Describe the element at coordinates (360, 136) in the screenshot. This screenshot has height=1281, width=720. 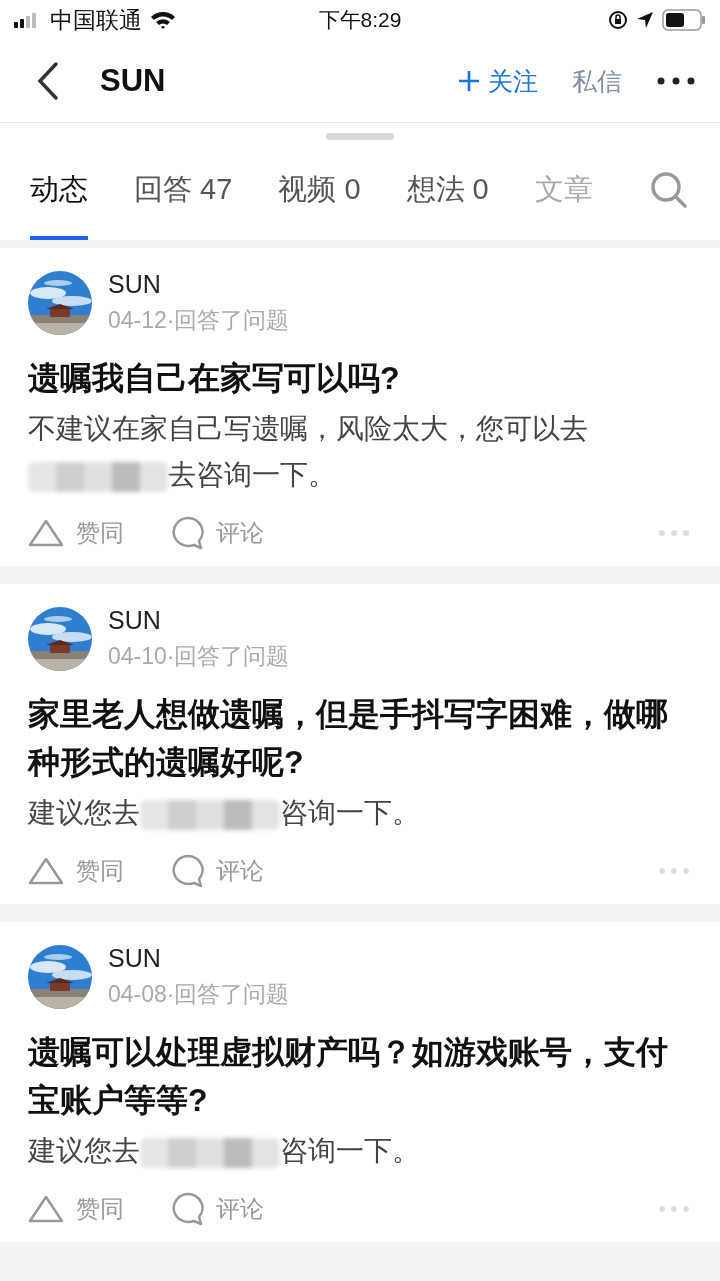
I see `drag-handle` at that location.